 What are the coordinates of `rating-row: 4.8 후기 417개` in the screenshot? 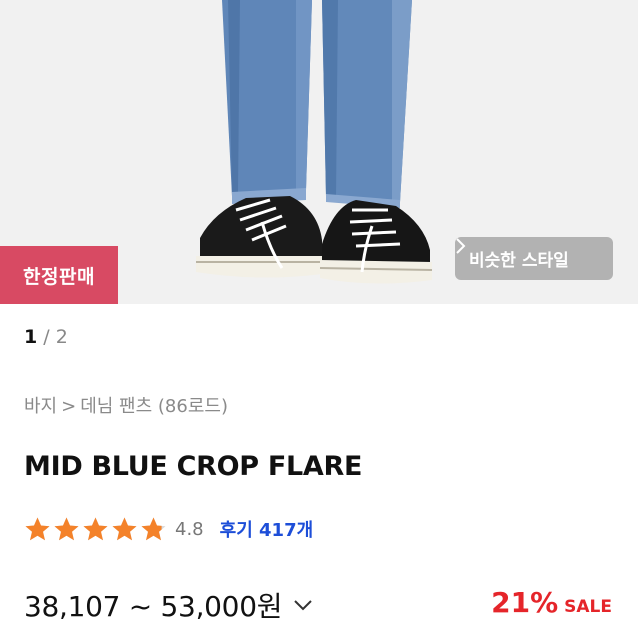 It's located at (168, 529).